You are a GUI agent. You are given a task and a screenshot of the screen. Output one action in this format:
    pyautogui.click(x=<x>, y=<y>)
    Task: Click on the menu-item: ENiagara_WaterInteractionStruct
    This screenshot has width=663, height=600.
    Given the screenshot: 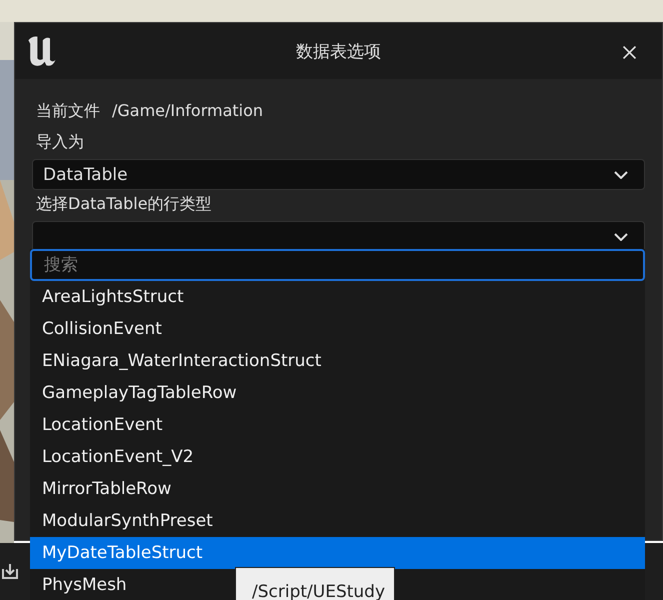 What is the action you would take?
    pyautogui.click(x=337, y=361)
    